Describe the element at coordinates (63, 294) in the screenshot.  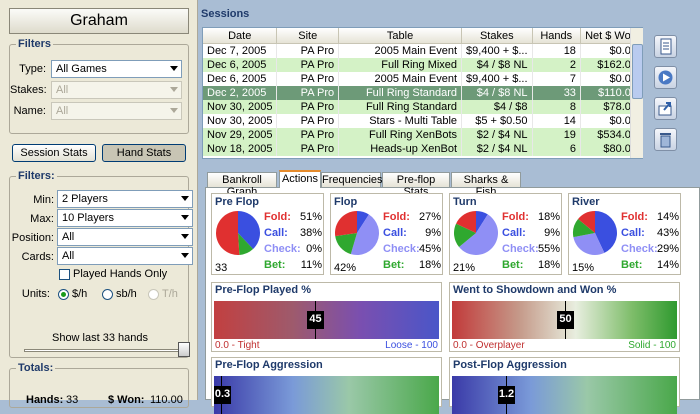
I see `unit-dollar-radio` at that location.